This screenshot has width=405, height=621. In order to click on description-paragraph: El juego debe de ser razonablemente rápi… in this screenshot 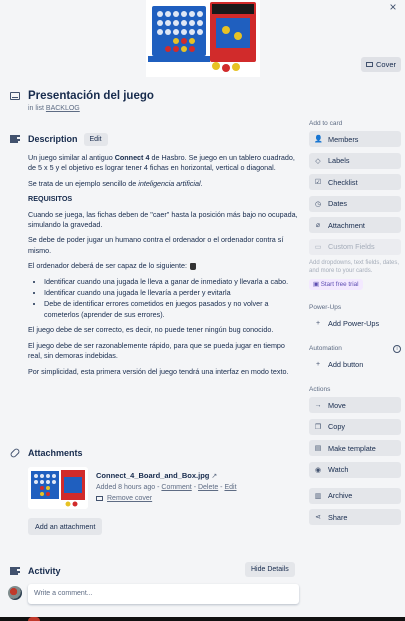, I will do `click(156, 350)`.